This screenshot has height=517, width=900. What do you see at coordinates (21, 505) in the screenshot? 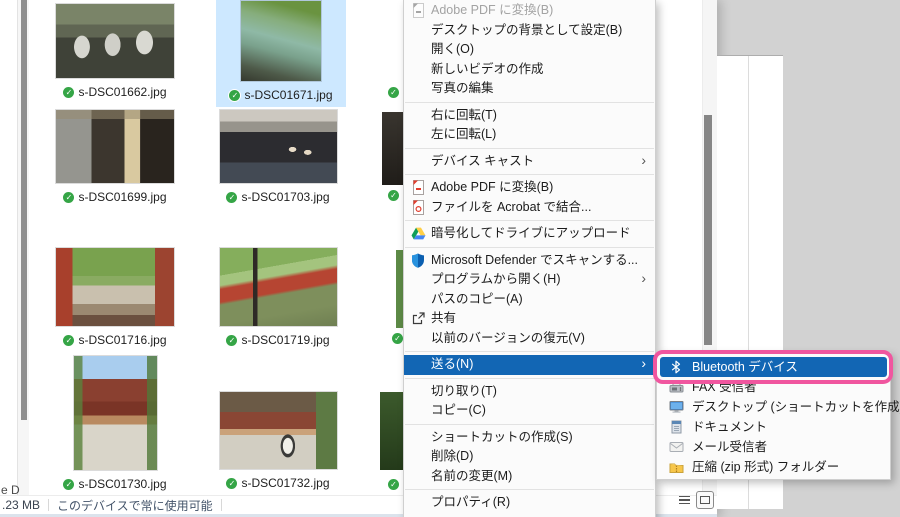
I see `status-size: .23 MB` at bounding box center [21, 505].